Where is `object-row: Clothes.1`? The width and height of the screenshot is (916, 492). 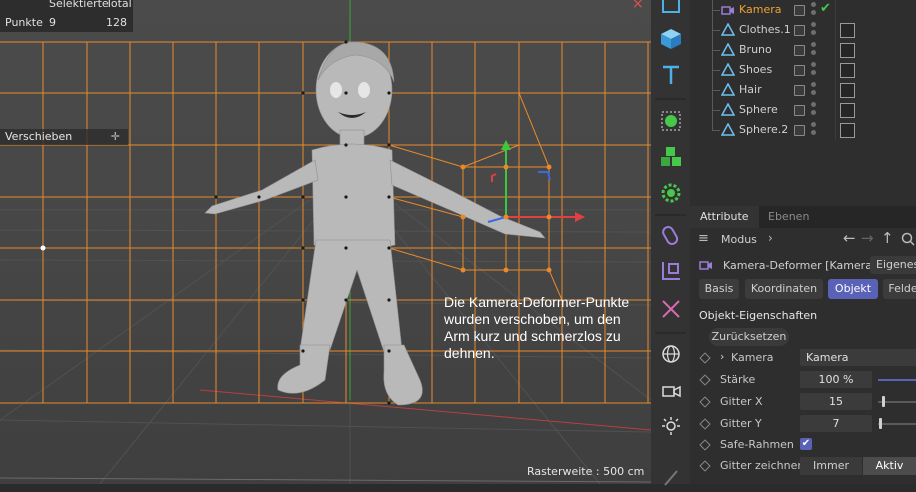 object-row: Clothes.1 is located at coordinates (803, 30).